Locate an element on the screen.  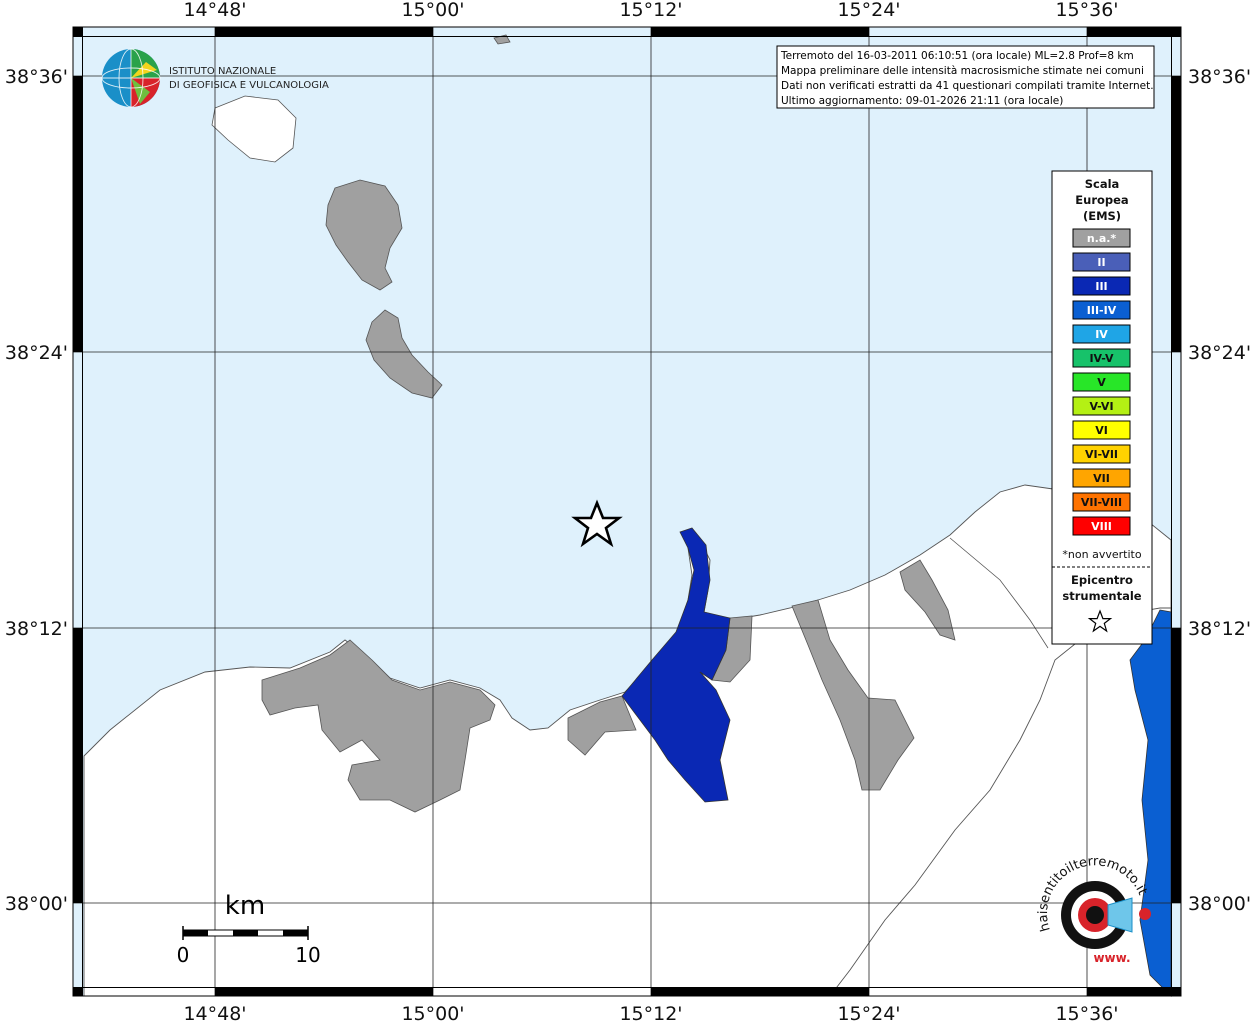
legend-epicenter-1: Epicentro is located at coordinates (1102, 580).